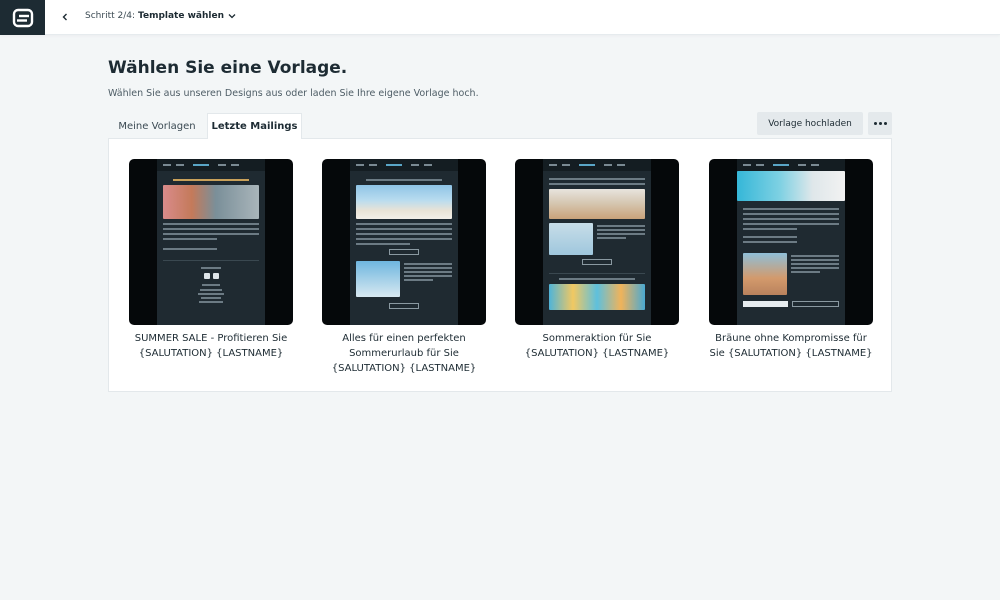  Describe the element at coordinates (875, 123) in the screenshot. I see `more-dots-icon` at that location.